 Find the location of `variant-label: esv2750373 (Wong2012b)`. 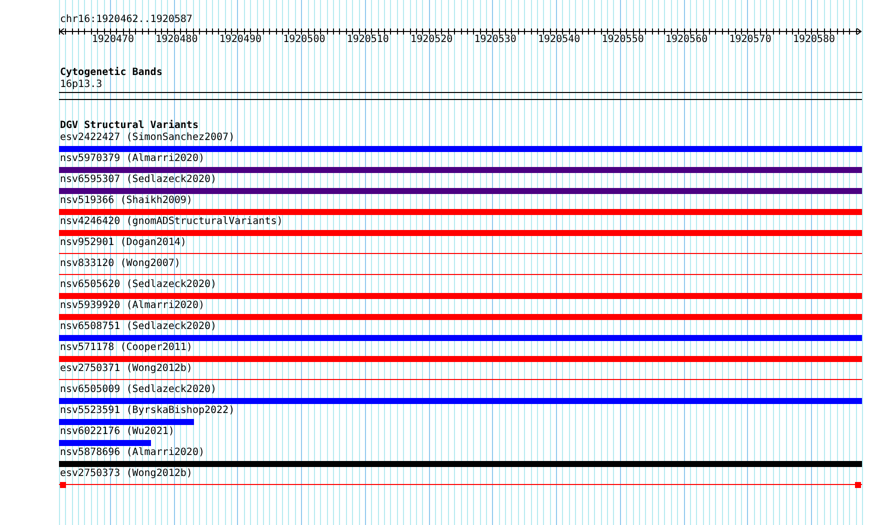

variant-label: esv2750373 (Wong2012b) is located at coordinates (460, 474).